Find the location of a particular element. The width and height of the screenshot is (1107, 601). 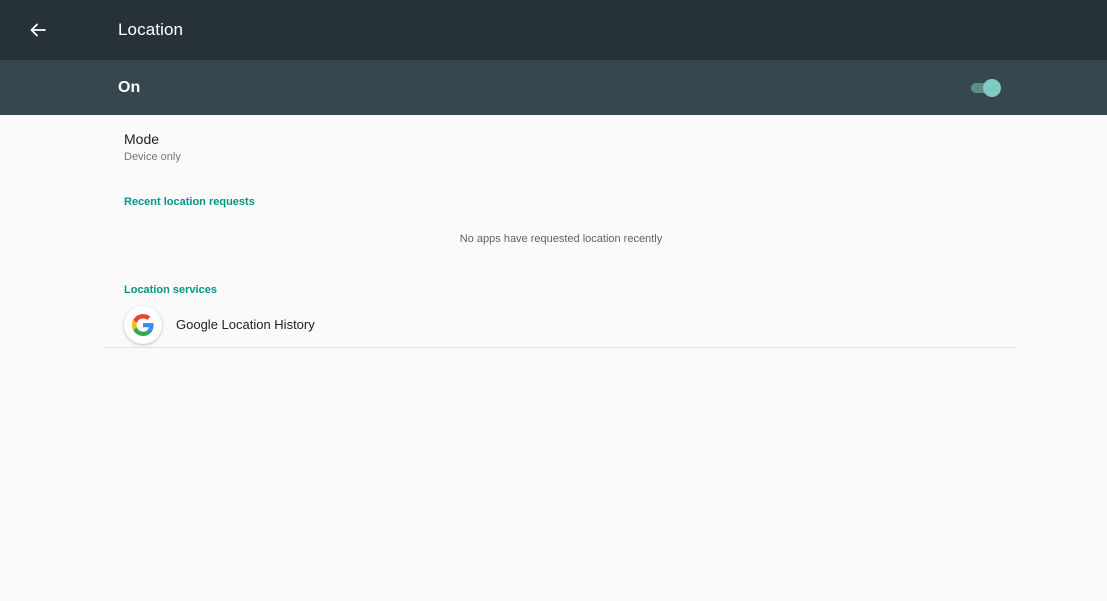

google-g-icon is located at coordinates (143, 325).